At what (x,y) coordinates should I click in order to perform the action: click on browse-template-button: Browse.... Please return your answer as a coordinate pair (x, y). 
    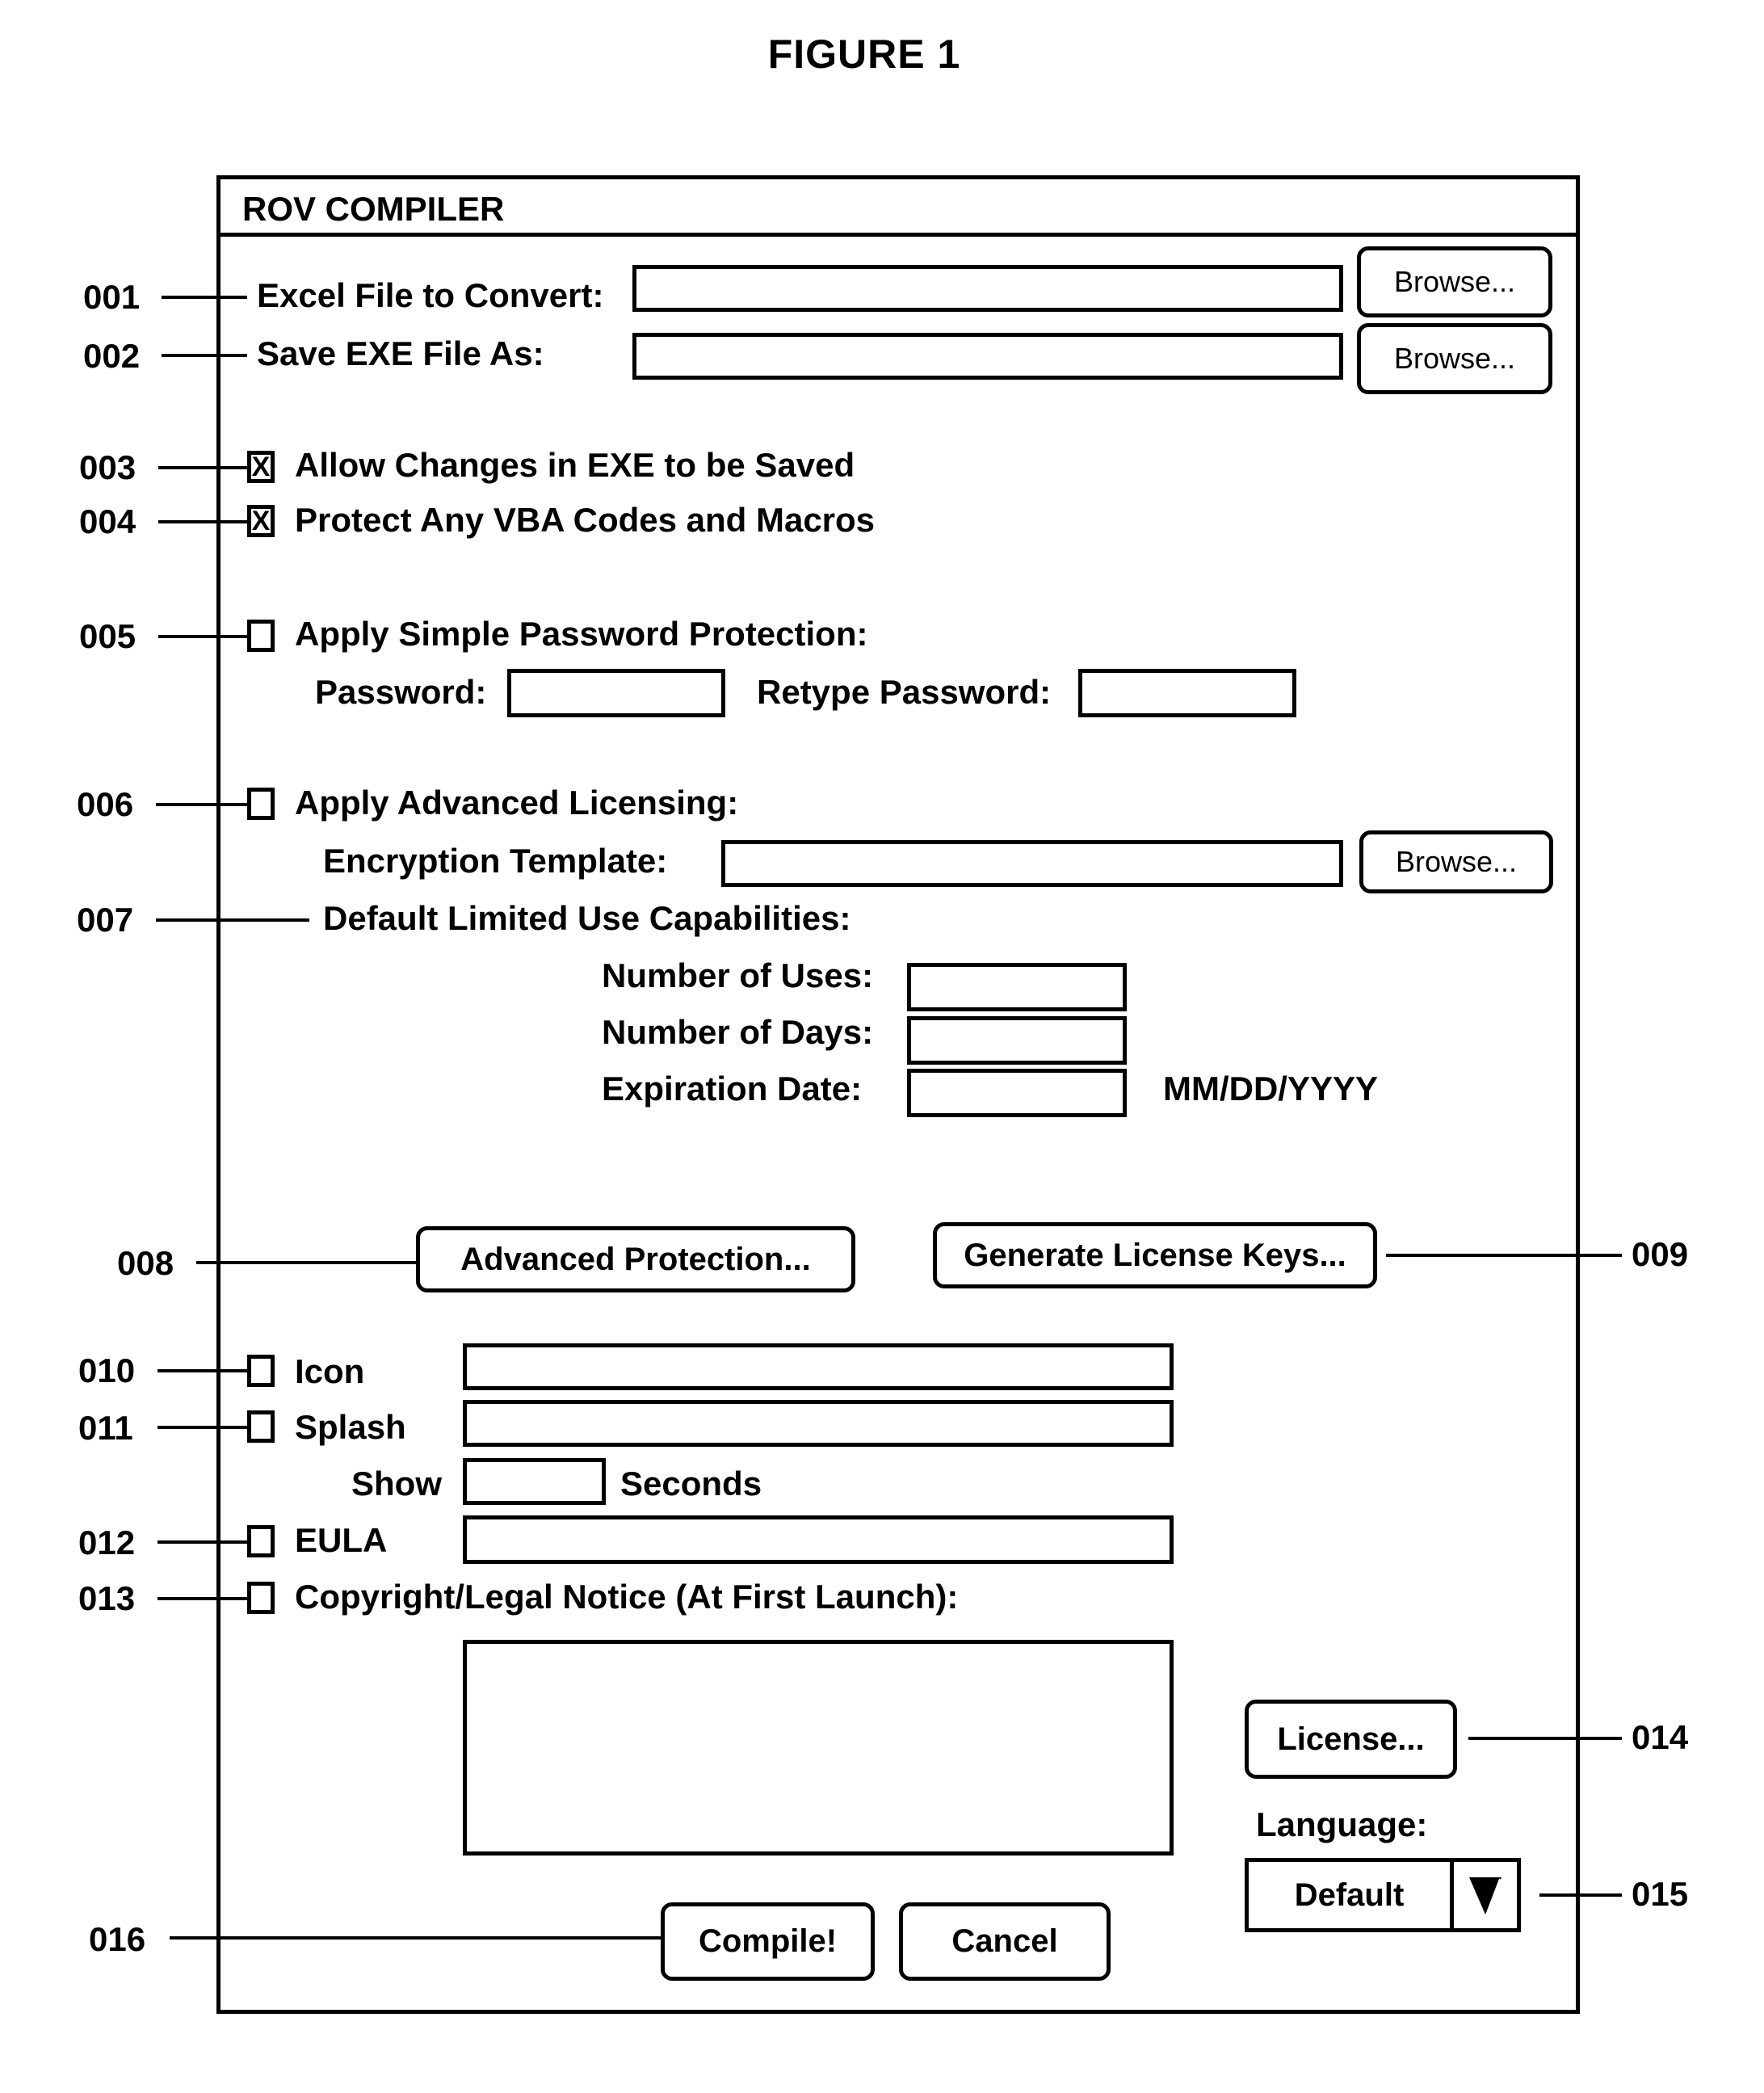
    Looking at the image, I should click on (1456, 861).